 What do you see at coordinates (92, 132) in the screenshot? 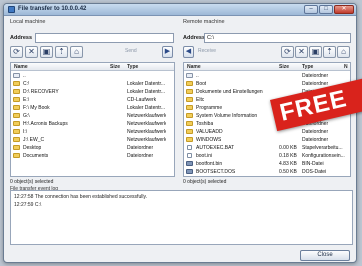
I see `table-row: I:\ Netzwerklaufwerk` at bounding box center [92, 132].